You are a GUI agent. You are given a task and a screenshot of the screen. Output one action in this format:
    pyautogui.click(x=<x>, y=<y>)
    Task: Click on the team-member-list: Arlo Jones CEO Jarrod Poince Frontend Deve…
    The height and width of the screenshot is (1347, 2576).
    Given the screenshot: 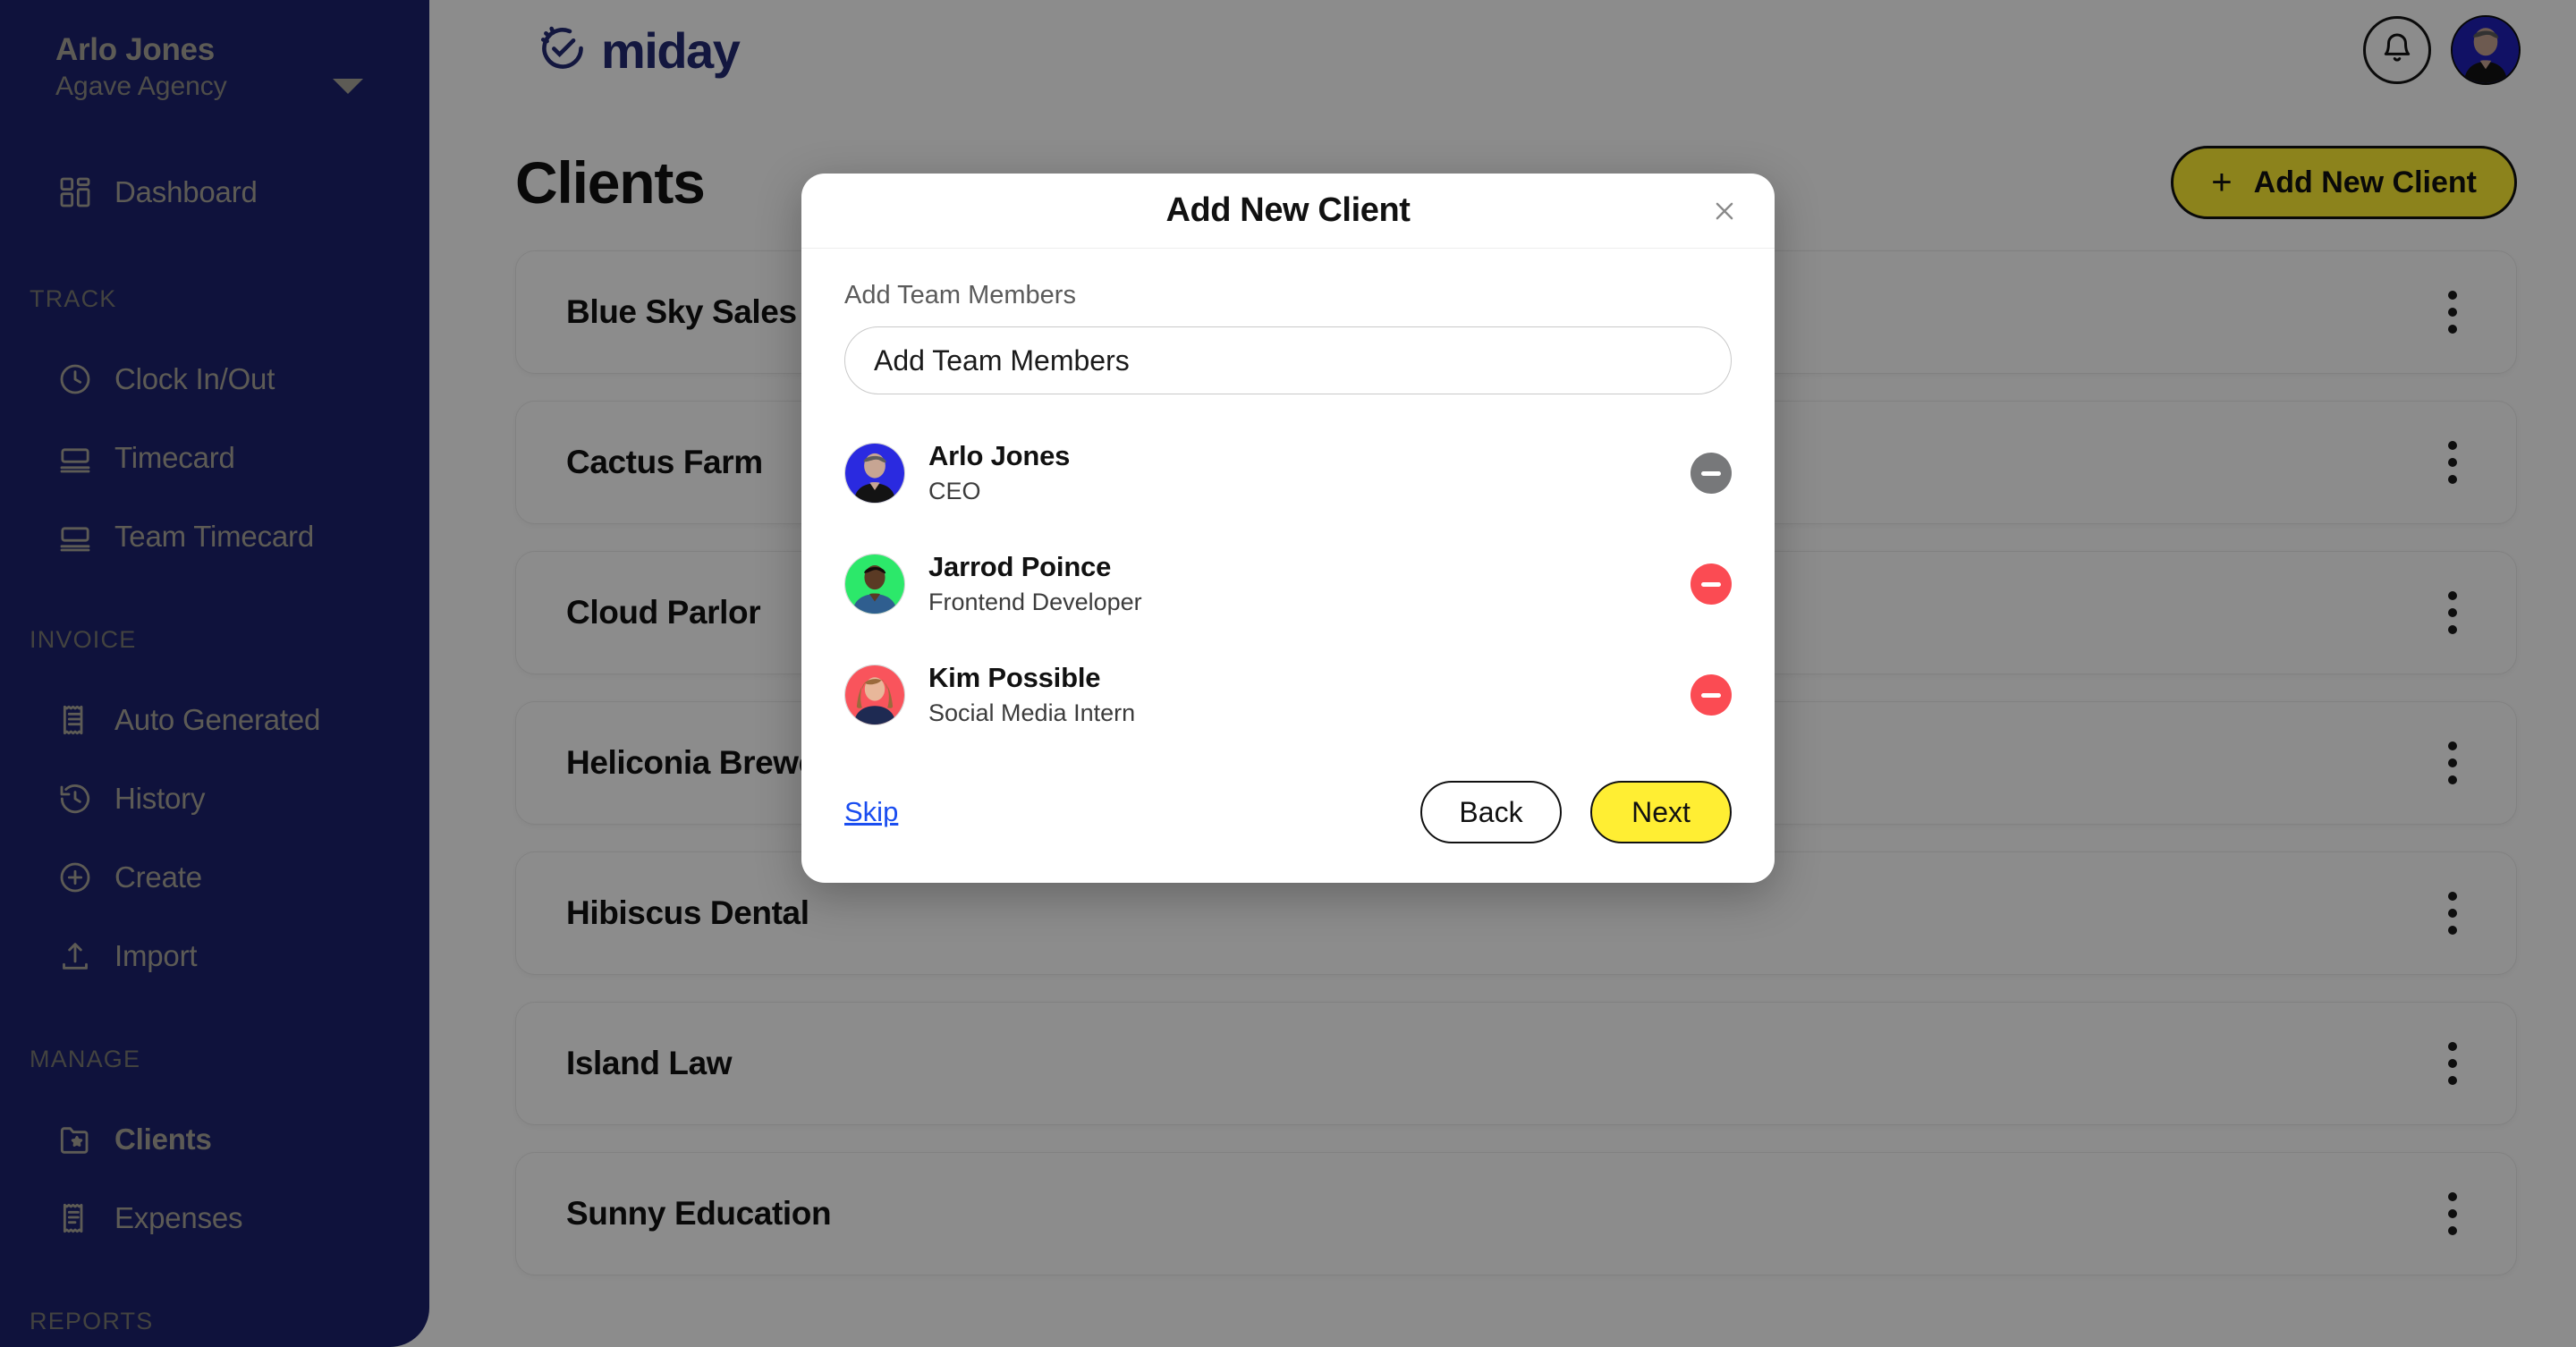 What is the action you would take?
    pyautogui.click(x=1288, y=584)
    